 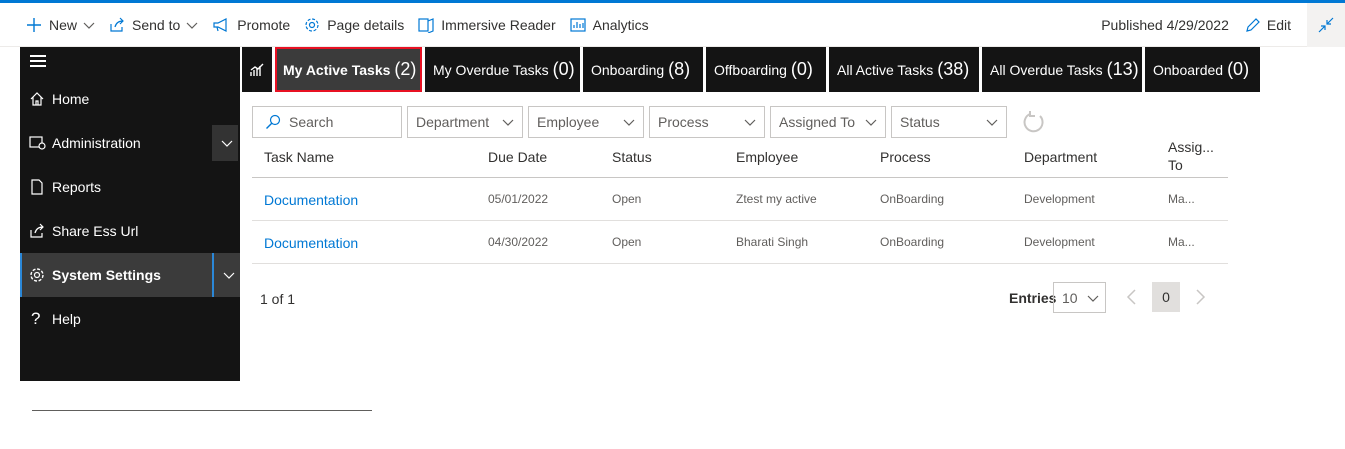 I want to click on tab-onboarded: Onboarded (0), so click(x=1202, y=69).